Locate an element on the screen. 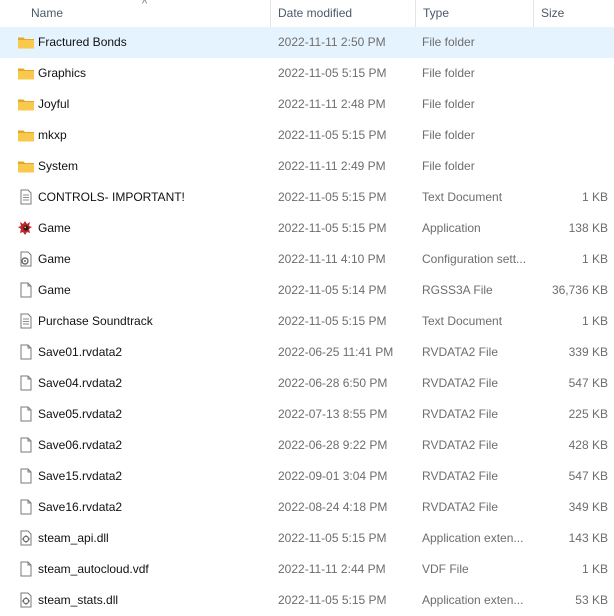 Image resolution: width=614 pixels, height=616 pixels. file-type: RGSS3A File is located at coordinates (457, 290).